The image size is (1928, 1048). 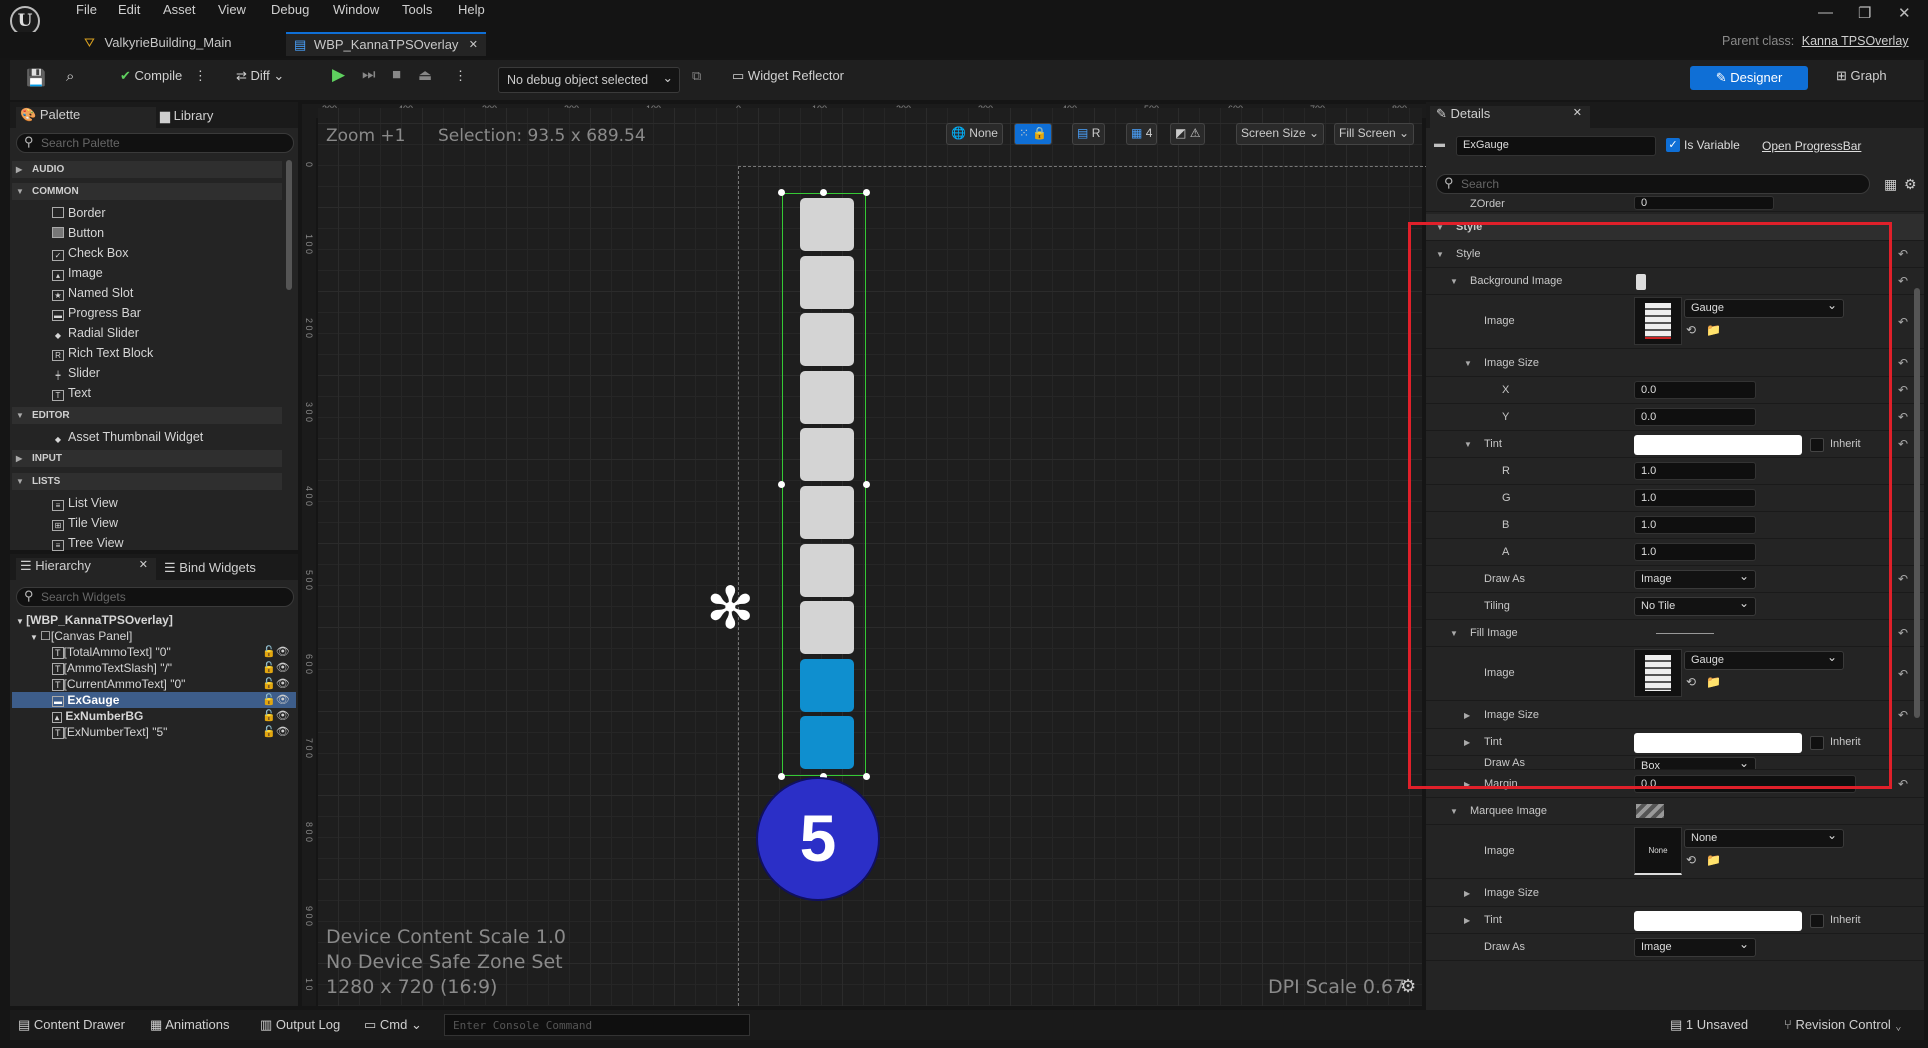 What do you see at coordinates (356, 9) in the screenshot?
I see `menu-window: Window` at bounding box center [356, 9].